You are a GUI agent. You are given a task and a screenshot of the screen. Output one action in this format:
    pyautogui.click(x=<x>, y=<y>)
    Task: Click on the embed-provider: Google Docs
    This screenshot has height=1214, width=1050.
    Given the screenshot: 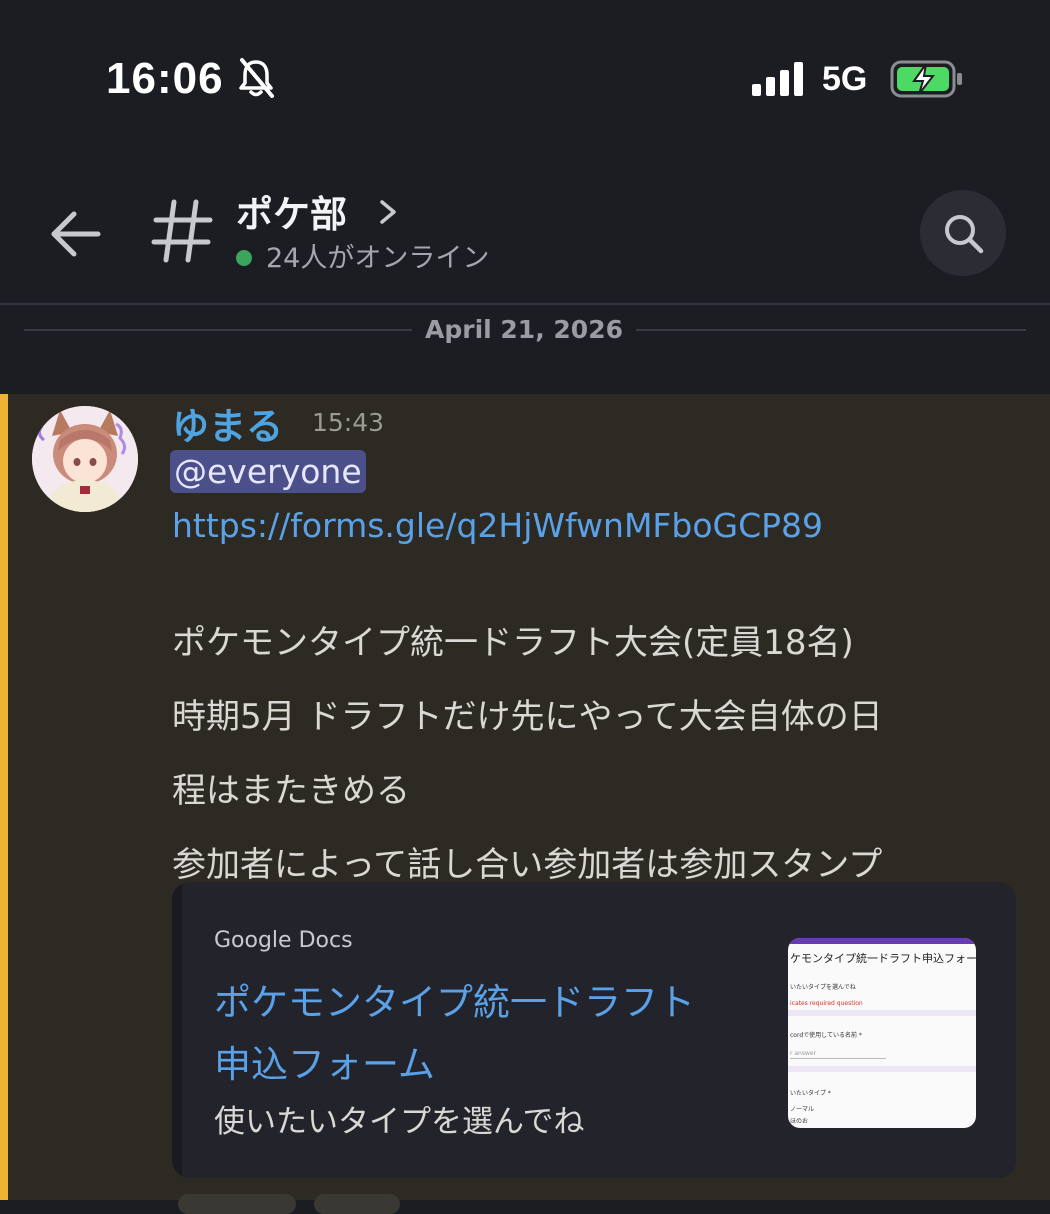 What is the action you would take?
    pyautogui.click(x=283, y=940)
    